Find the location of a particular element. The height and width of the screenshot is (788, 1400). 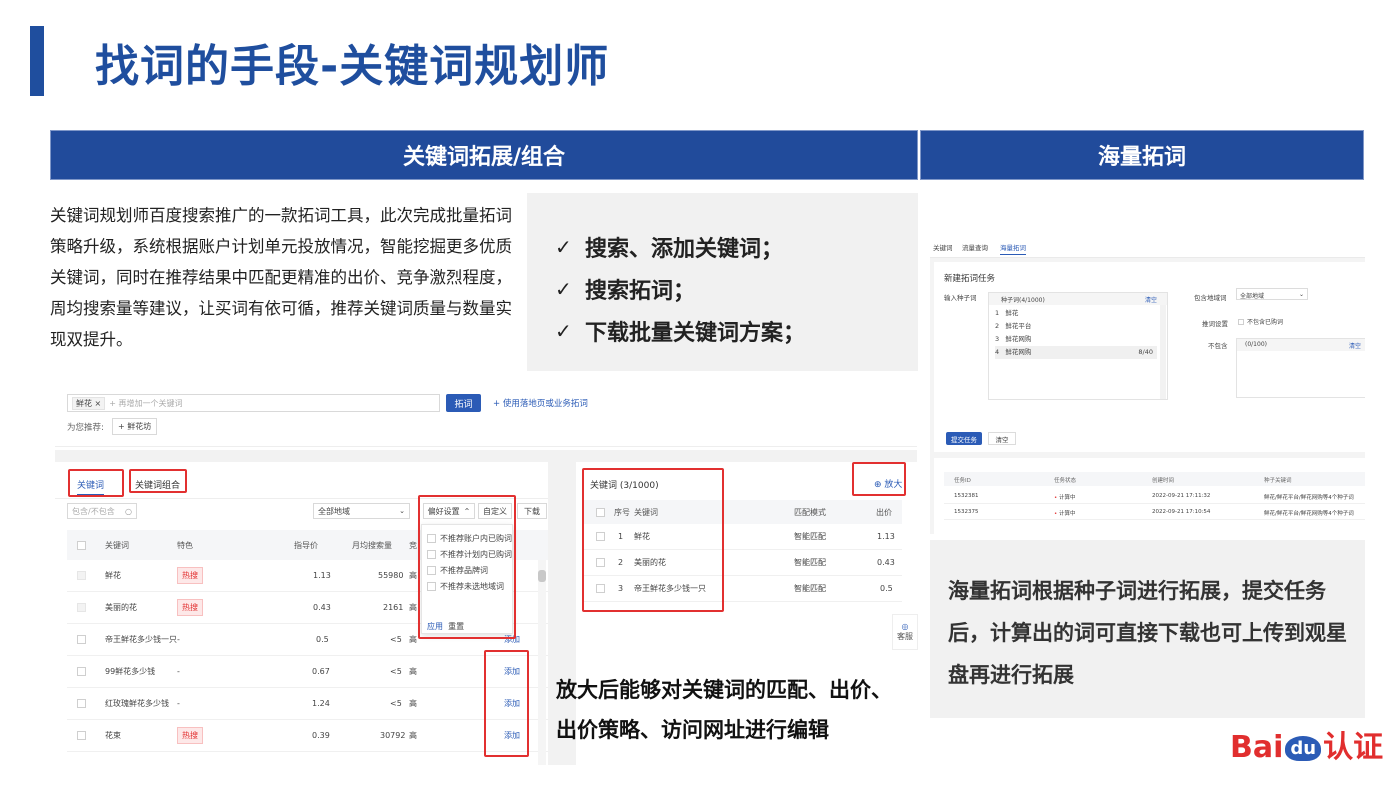

headset-icon: ◎ is located at coordinates (905, 626).